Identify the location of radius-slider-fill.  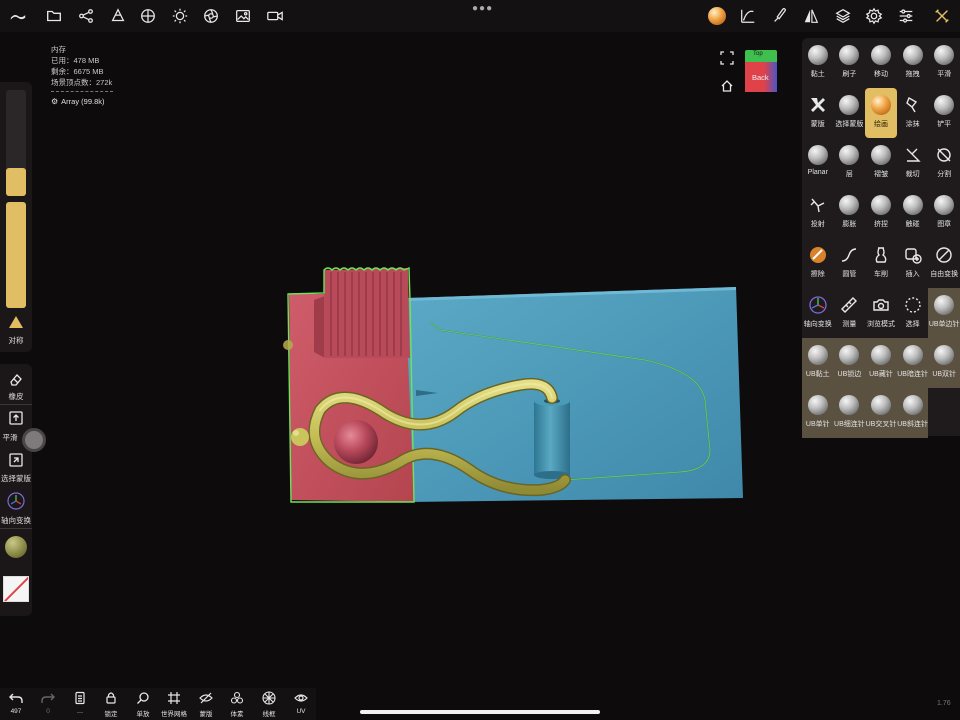
(16, 182).